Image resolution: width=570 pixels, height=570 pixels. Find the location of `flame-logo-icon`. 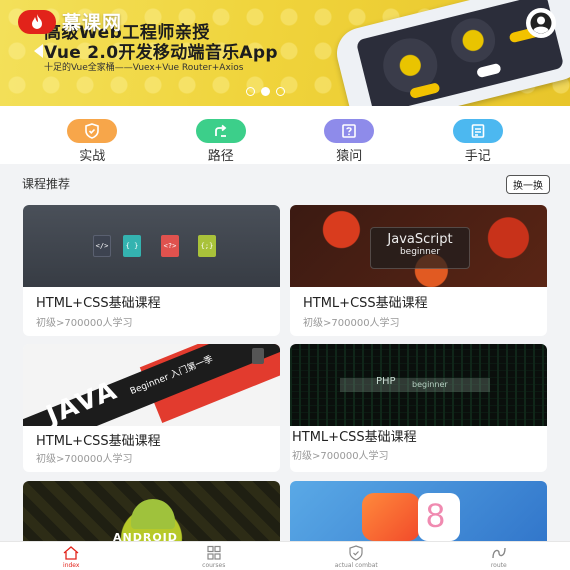

flame-logo-icon is located at coordinates (37, 21).